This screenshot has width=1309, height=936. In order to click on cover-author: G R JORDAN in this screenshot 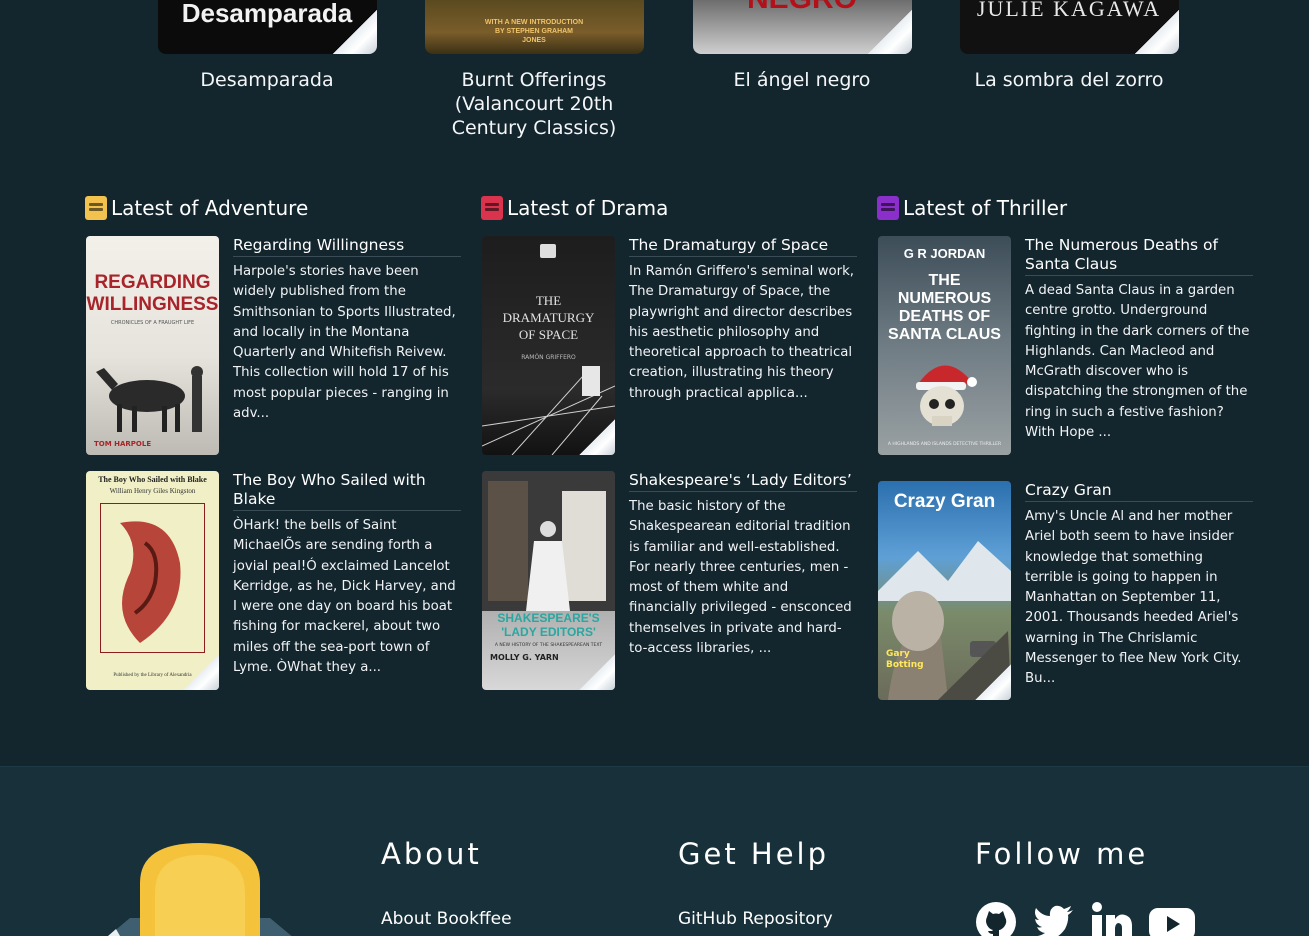, I will do `click(944, 253)`.